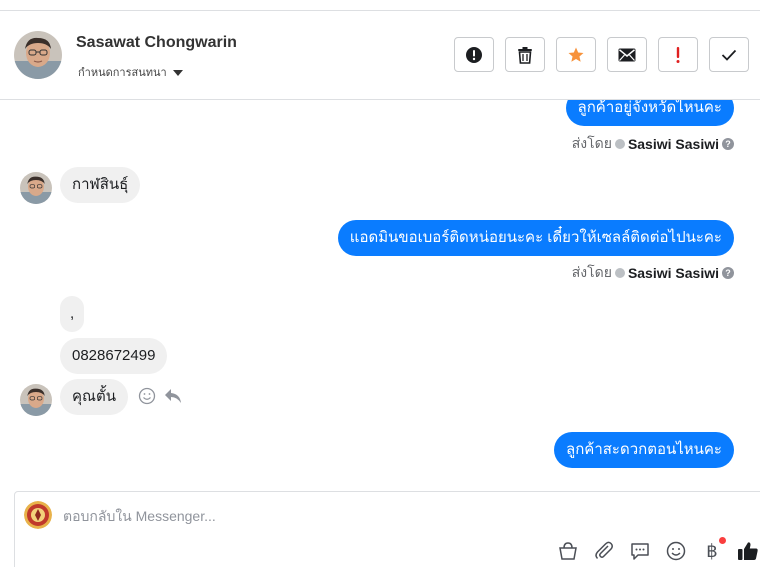  I want to click on exclamation-icon, so click(678, 54).